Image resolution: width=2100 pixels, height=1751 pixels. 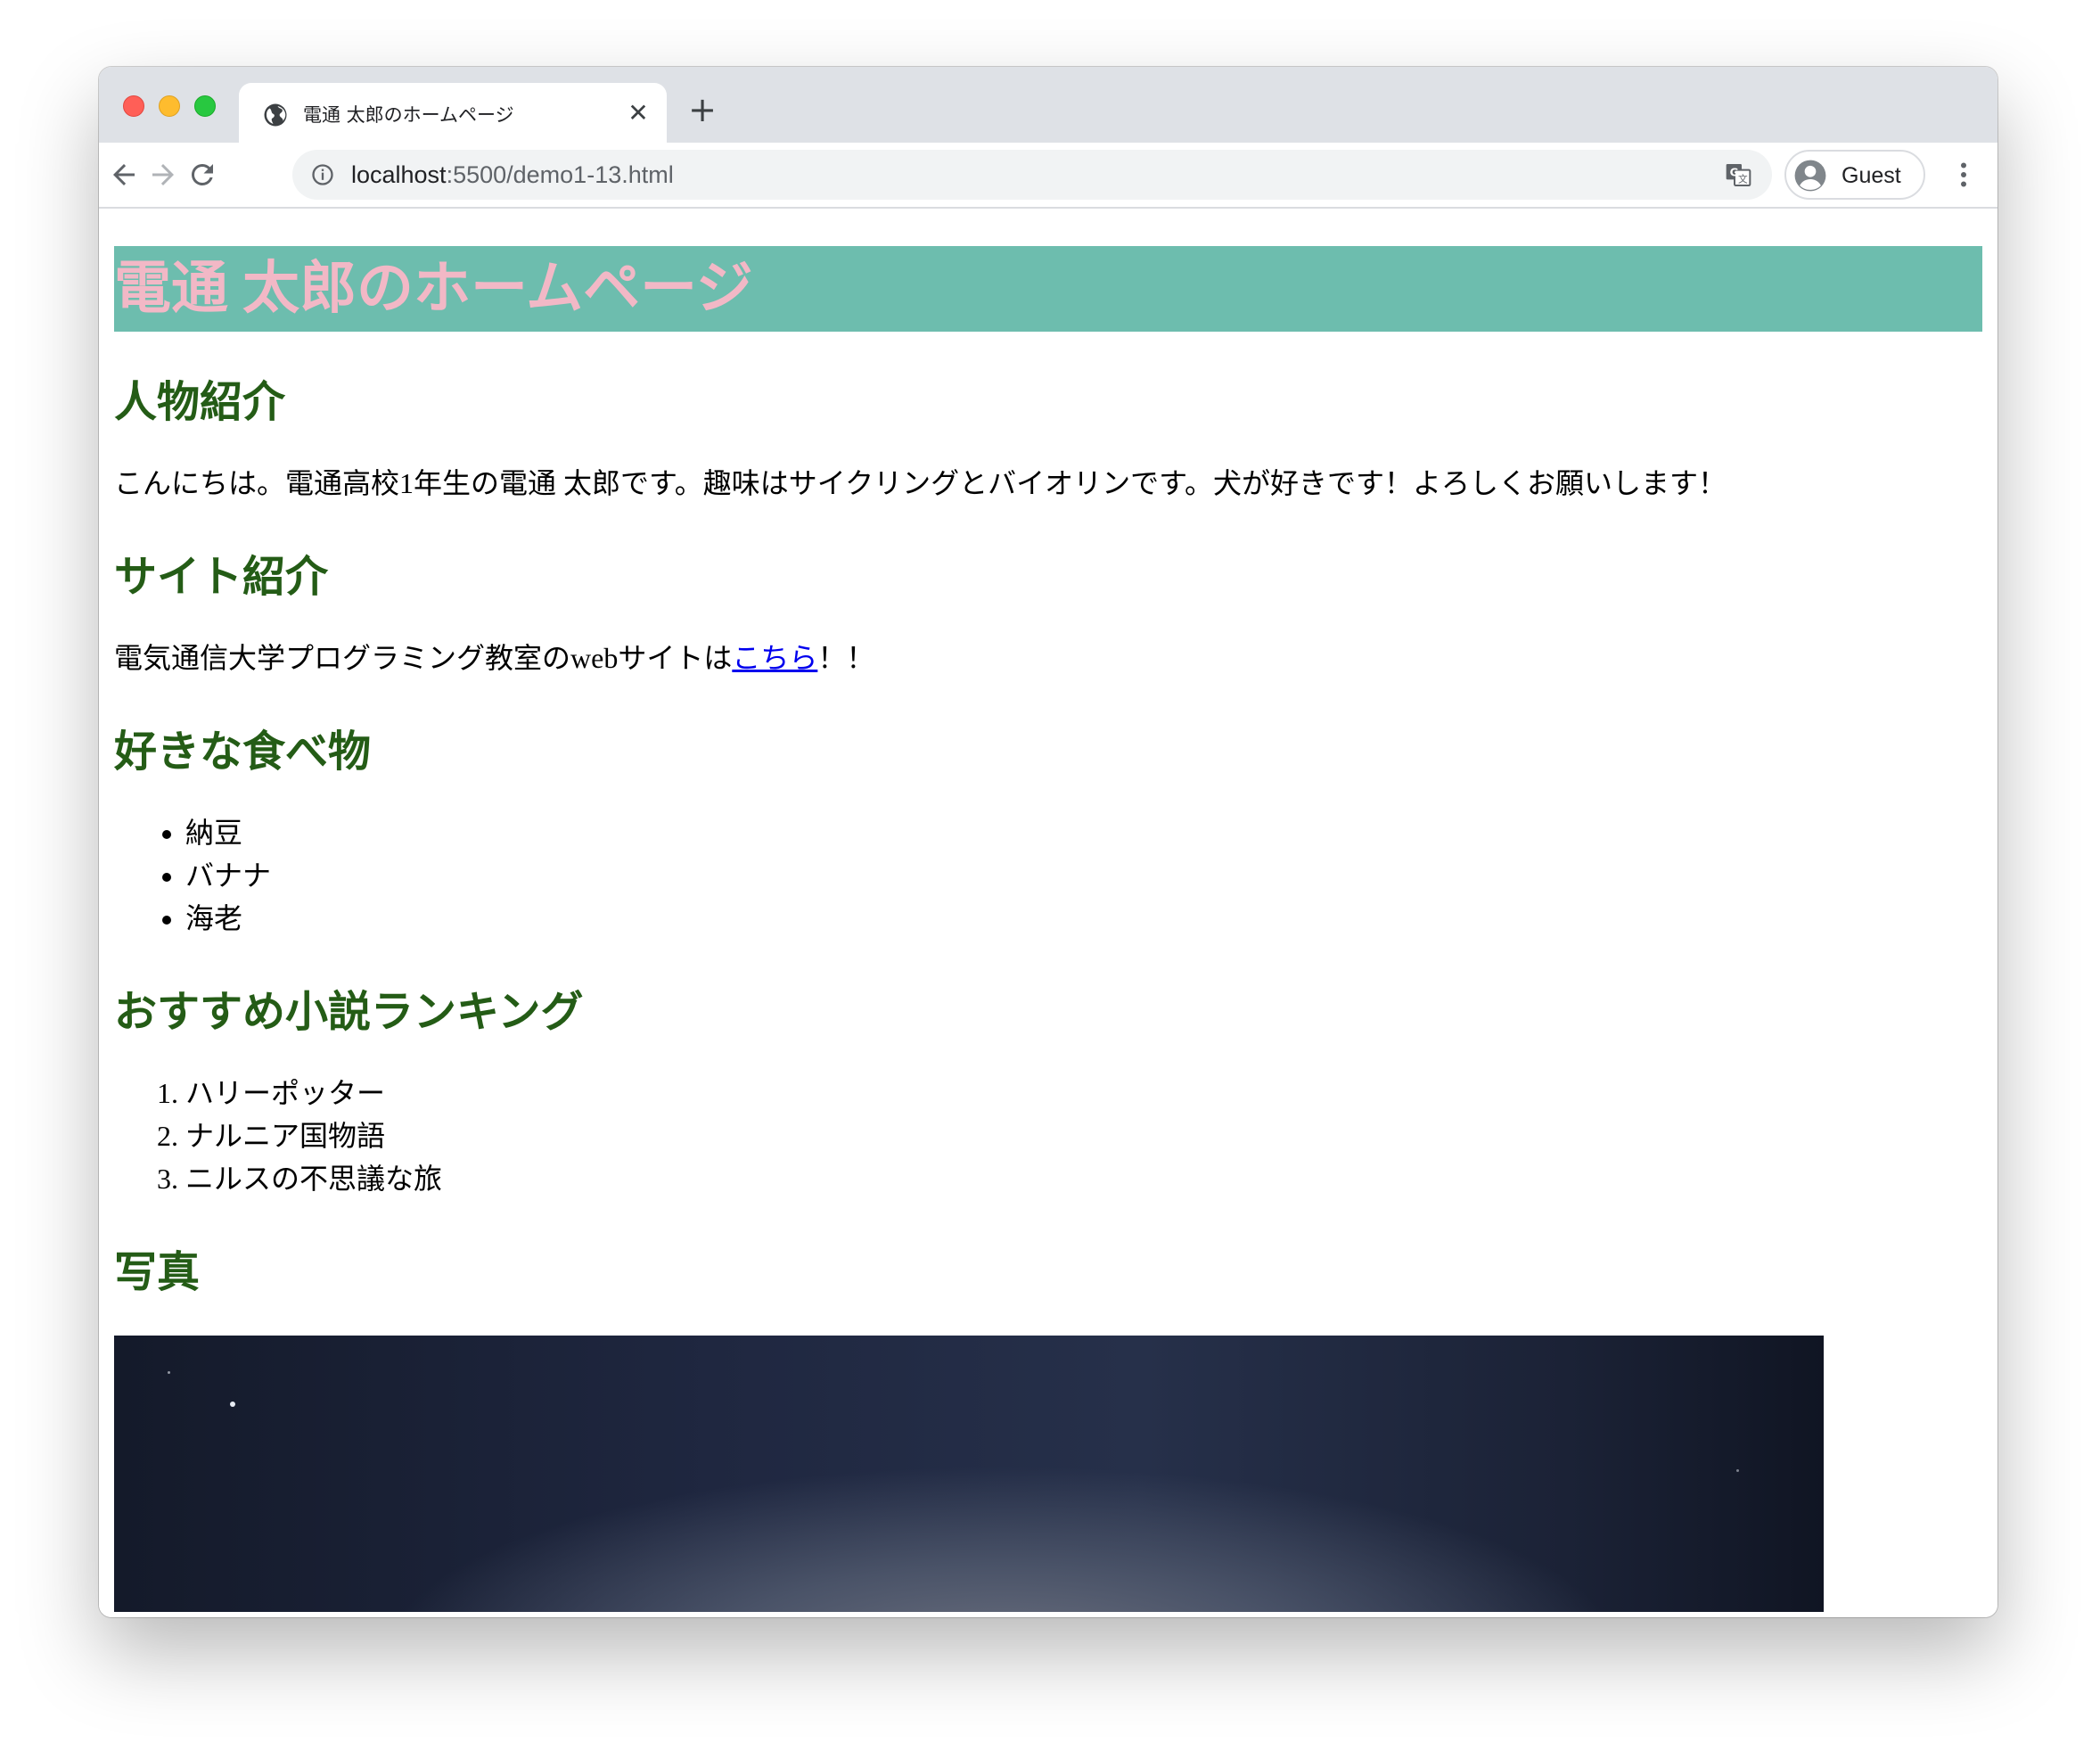 What do you see at coordinates (1083, 918) in the screenshot?
I see `list-item: 海老` at bounding box center [1083, 918].